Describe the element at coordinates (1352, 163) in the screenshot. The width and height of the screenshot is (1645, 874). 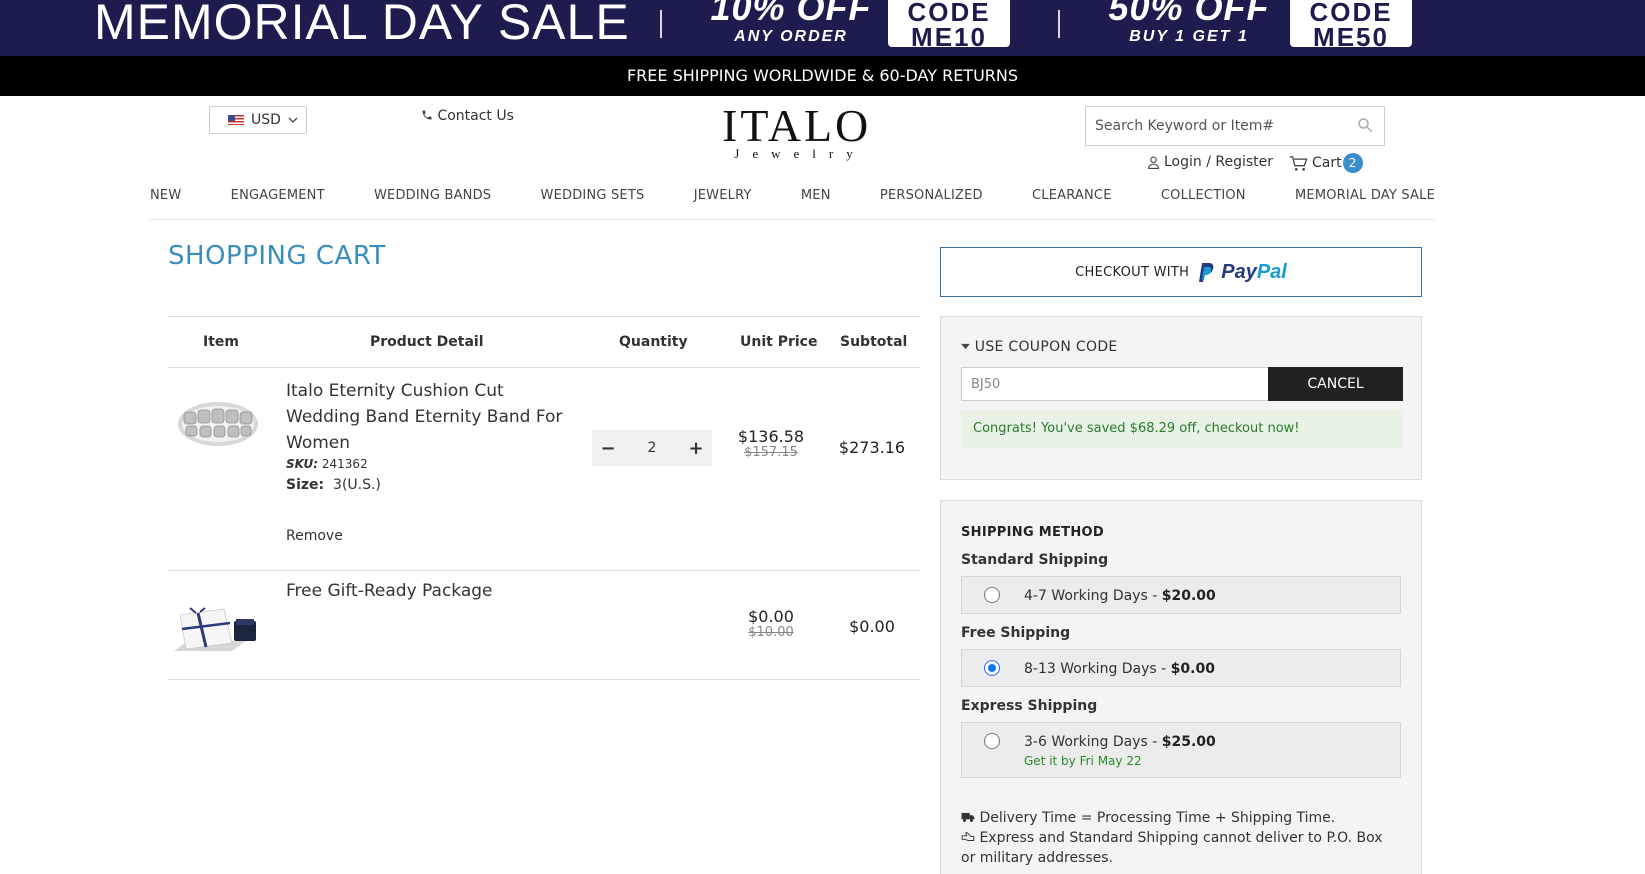
I see `cart-count-badge: 2` at that location.